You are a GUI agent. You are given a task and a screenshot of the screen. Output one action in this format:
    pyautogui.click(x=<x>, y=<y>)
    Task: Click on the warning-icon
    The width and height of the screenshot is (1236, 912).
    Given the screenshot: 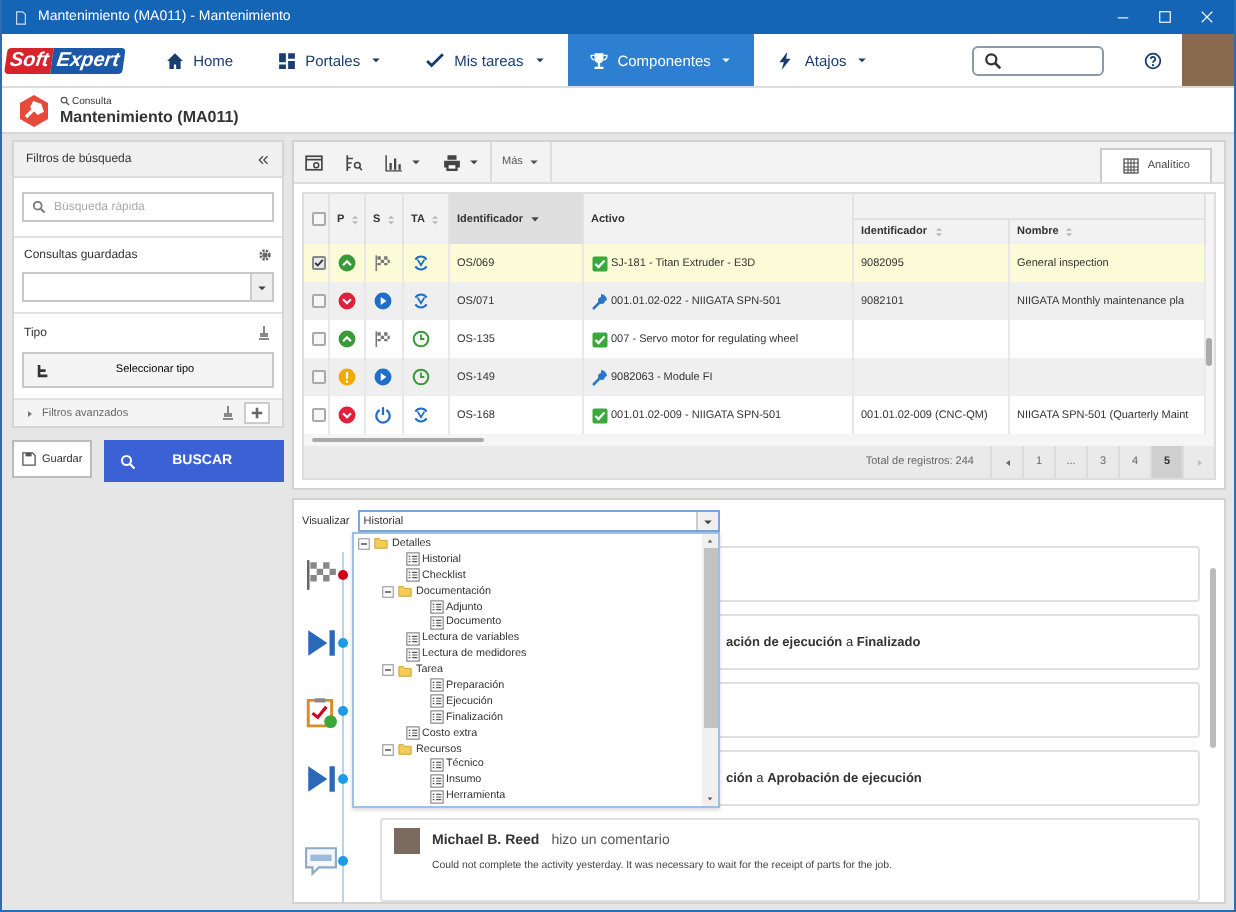 What is the action you would take?
    pyautogui.click(x=346, y=377)
    